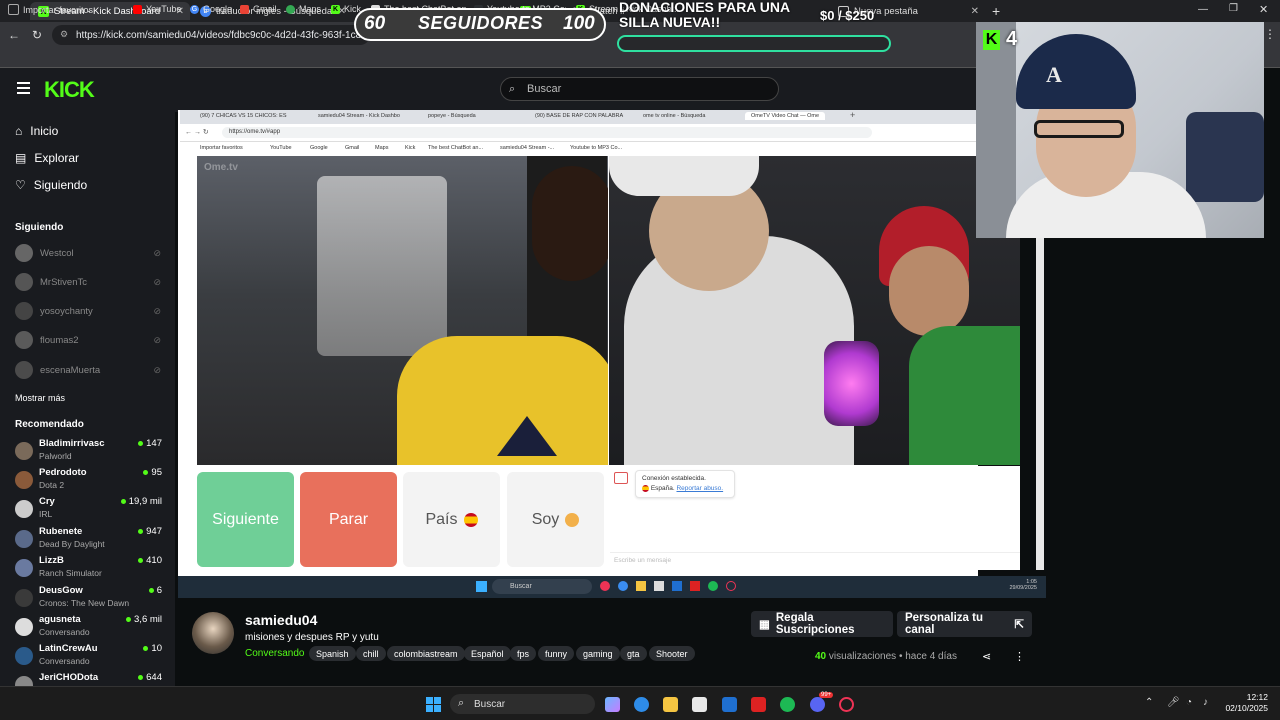 The image size is (1280, 720). What do you see at coordinates (258, 9) in the screenshot?
I see `bookmark-gmail: Gmail` at bounding box center [258, 9].